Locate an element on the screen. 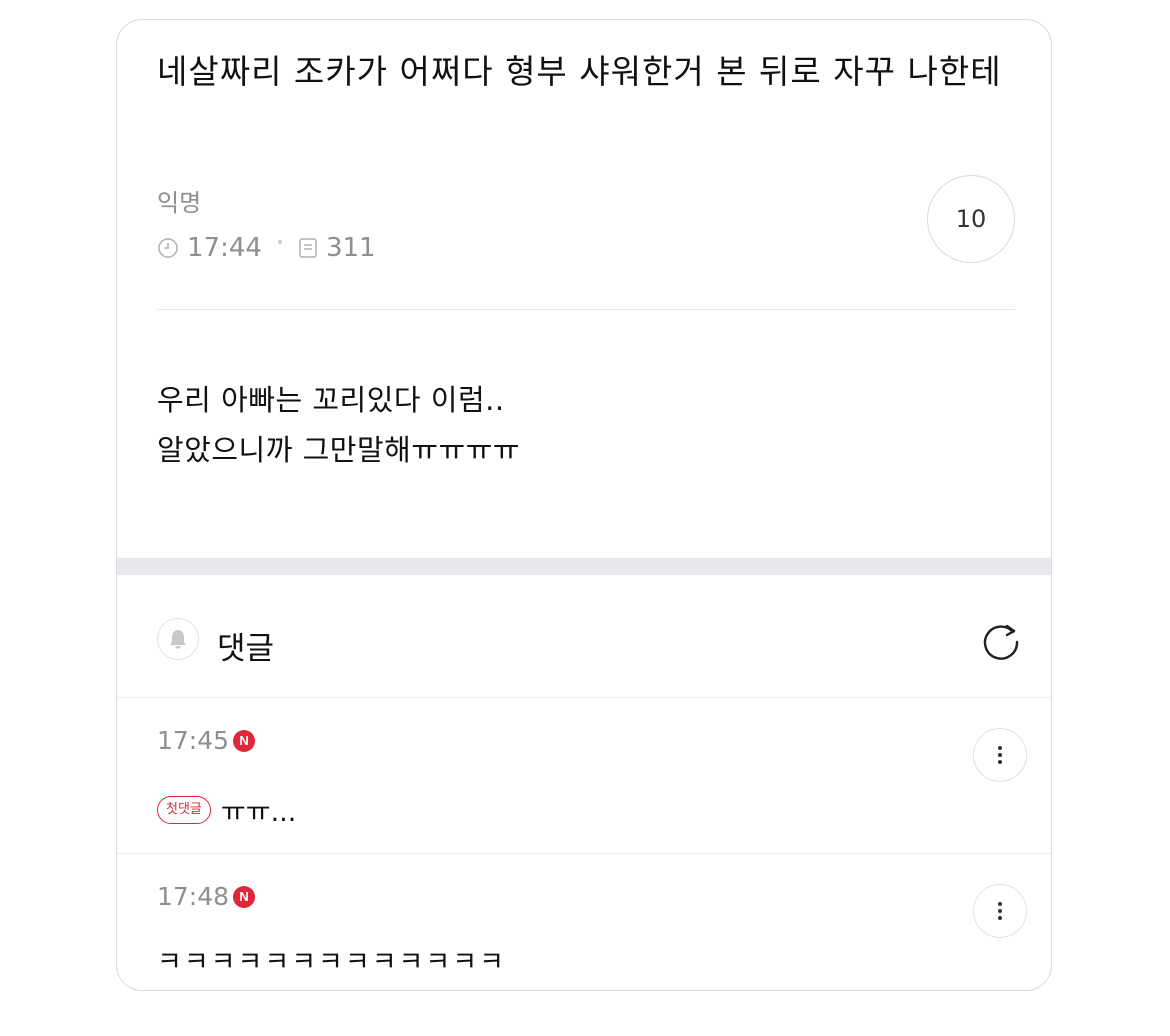 This screenshot has width=1170, height=1036. post-title: 네살짜리 조카가 어쩌다 형부 샤워한거 본 뒤로 자꾸 나한테 is located at coordinates (579, 71).